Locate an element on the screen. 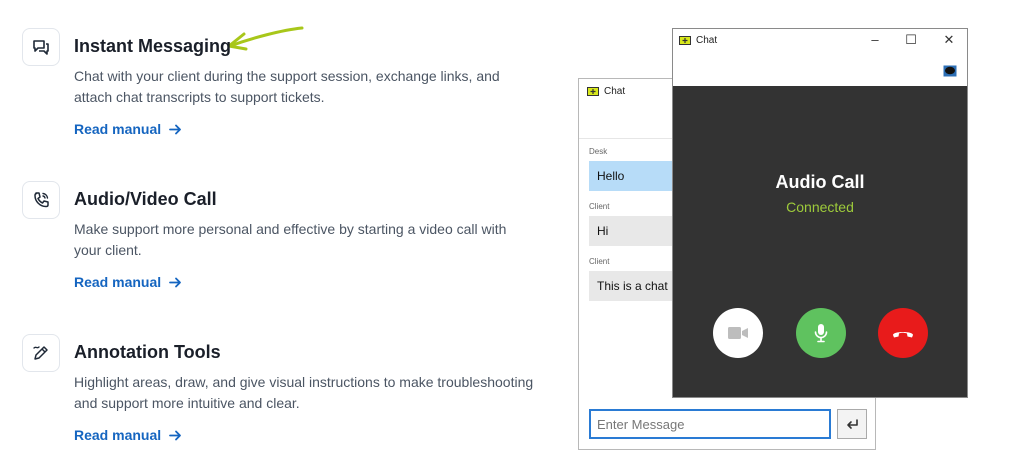  phone-call-icon is located at coordinates (41, 200).